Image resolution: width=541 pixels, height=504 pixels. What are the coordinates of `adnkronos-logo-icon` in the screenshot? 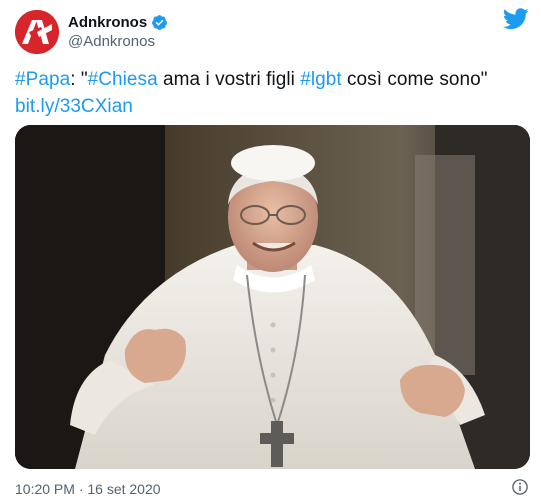 It's located at (37, 32).